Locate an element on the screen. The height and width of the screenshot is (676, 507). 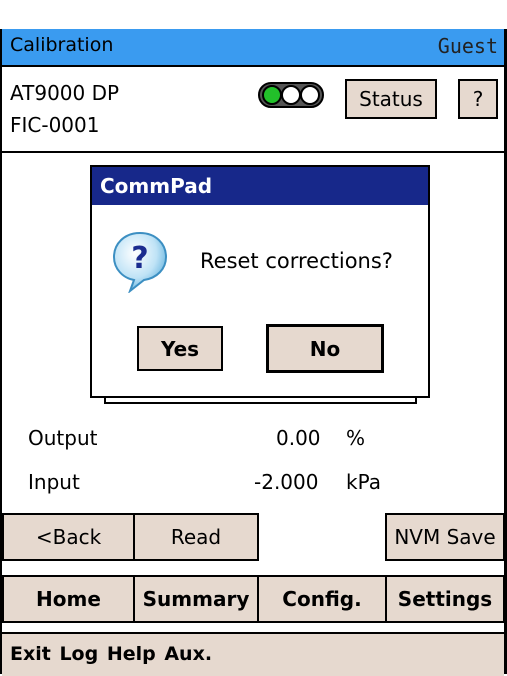
user-label: Guest is located at coordinates (467, 46).